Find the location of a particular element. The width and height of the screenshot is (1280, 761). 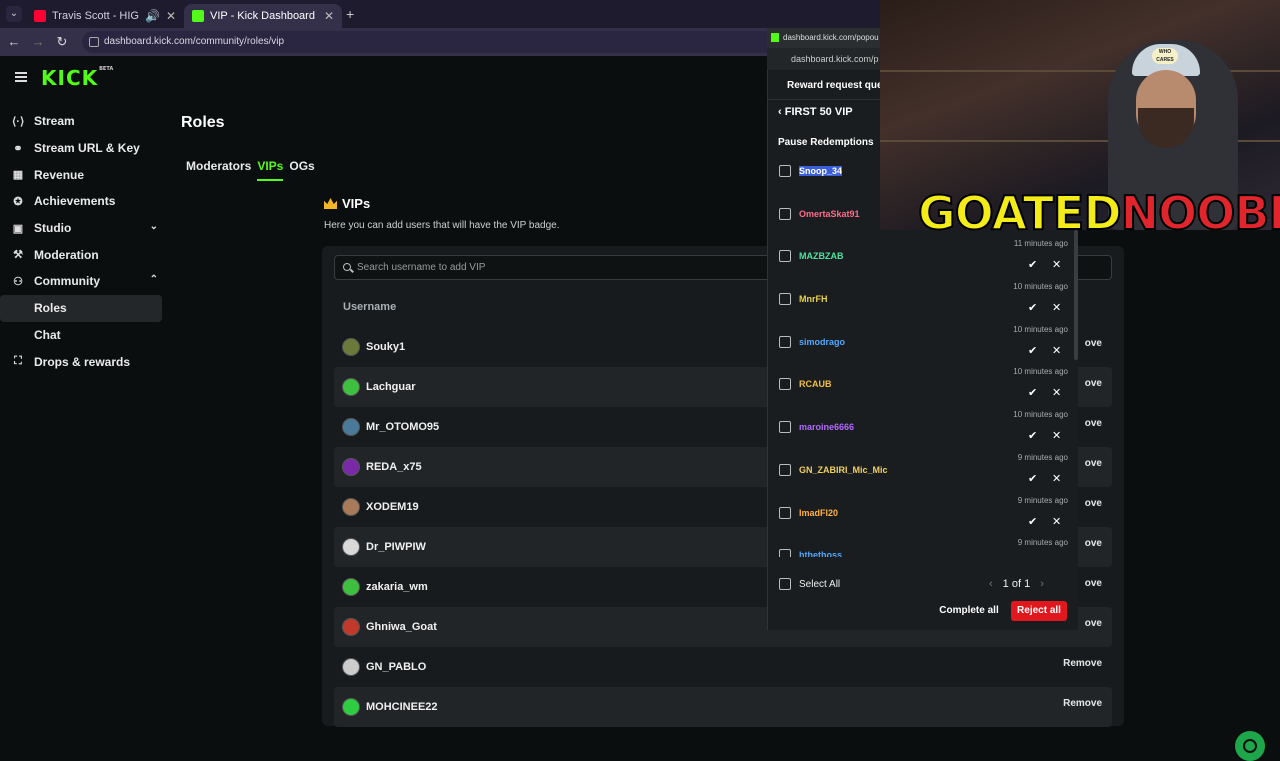

forward-arrow-icon: → is located at coordinates (38, 41).